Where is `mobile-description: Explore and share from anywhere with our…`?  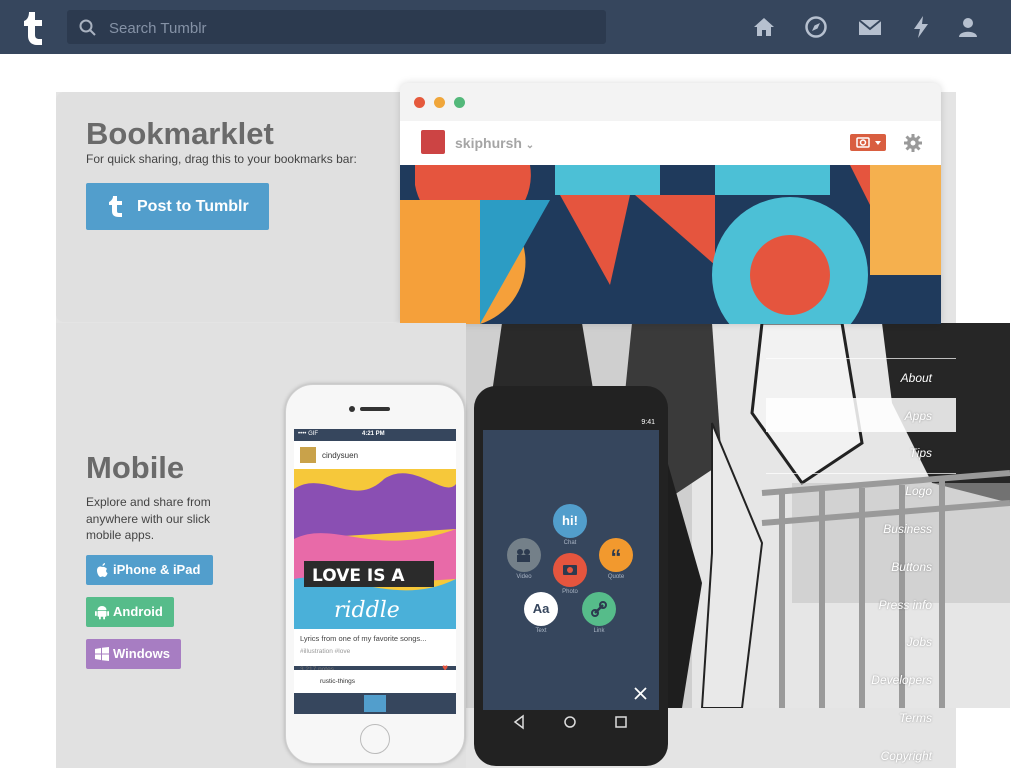
mobile-description: Explore and share from anywhere with our… is located at coordinates (148, 518).